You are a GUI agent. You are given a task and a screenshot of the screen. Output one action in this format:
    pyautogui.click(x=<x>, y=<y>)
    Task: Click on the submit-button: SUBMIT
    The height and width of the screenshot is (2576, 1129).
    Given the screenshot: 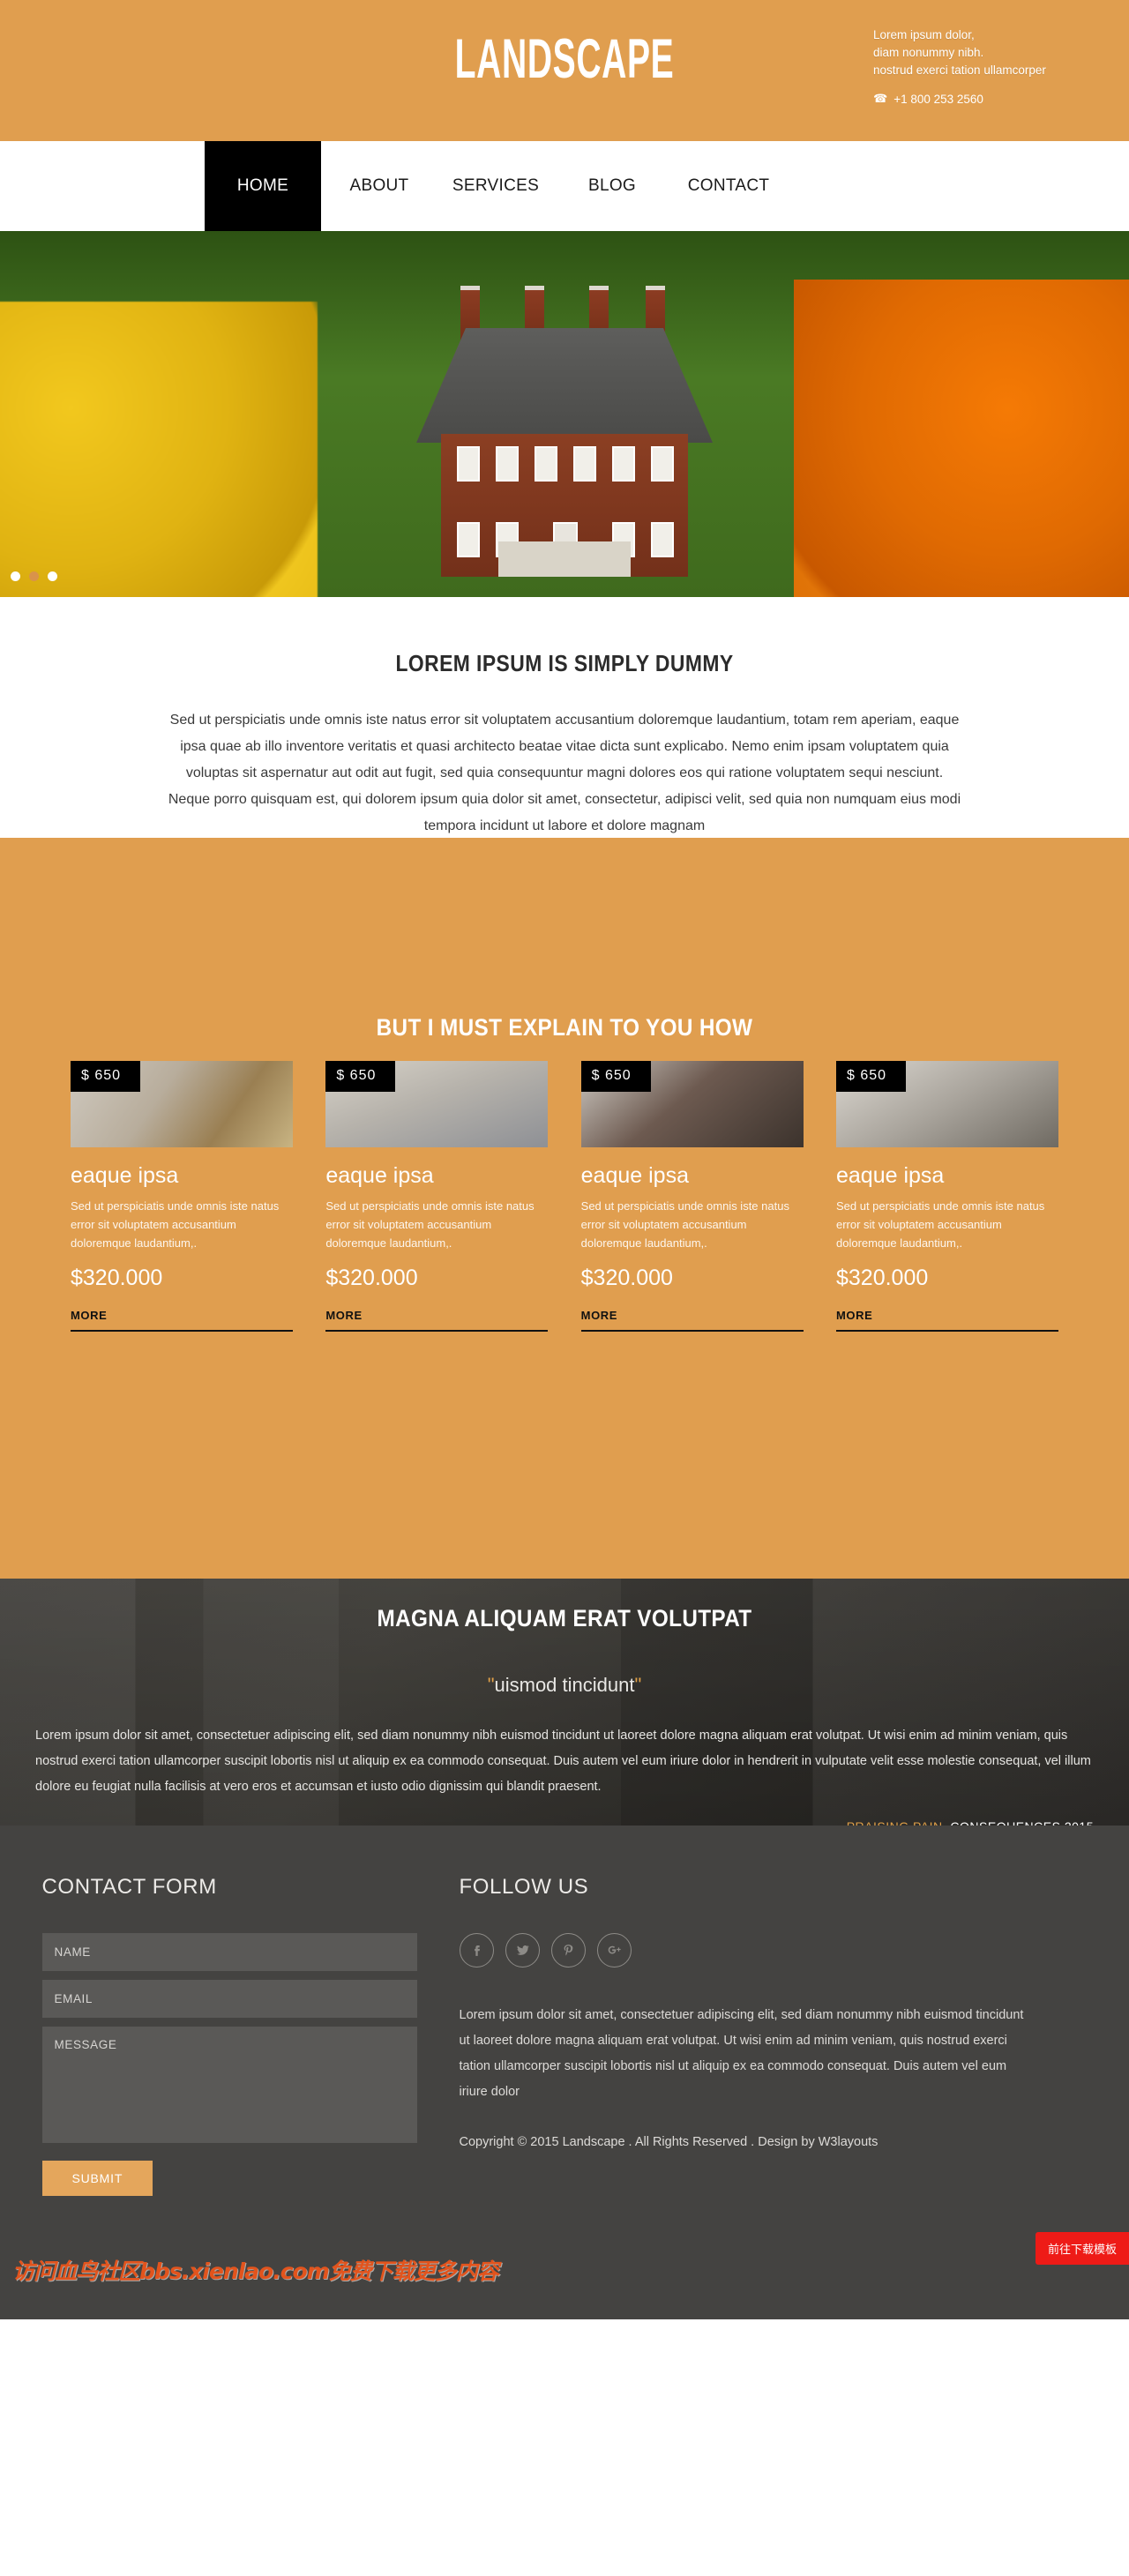 What is the action you would take?
    pyautogui.click(x=97, y=2178)
    